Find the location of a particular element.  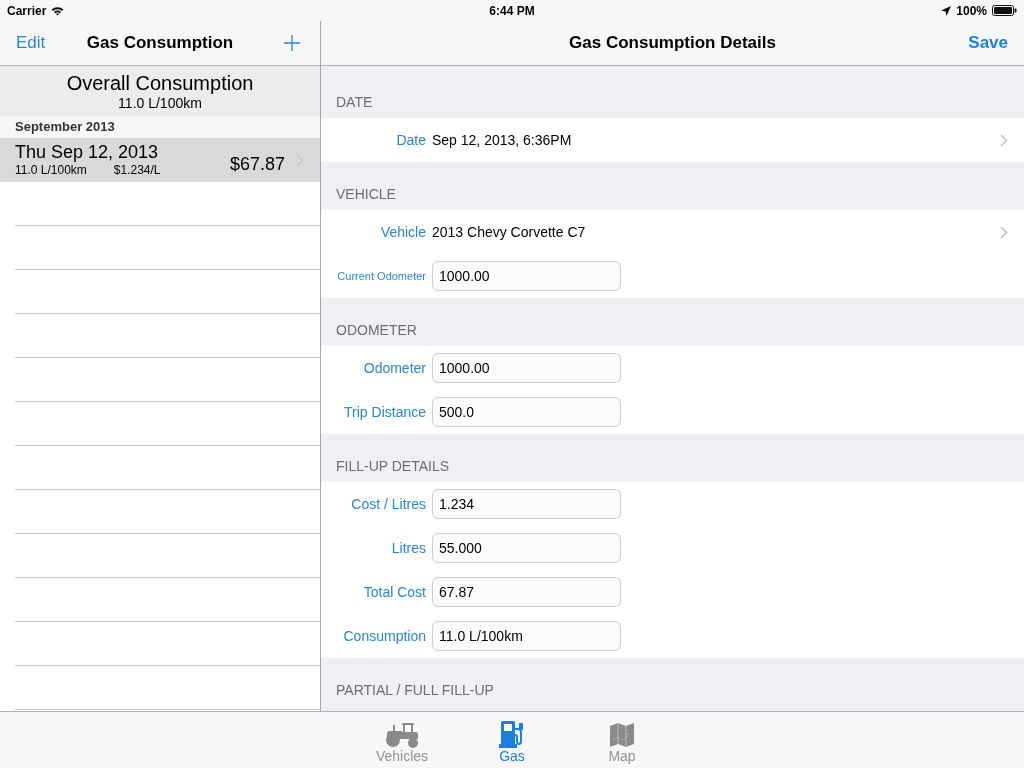

row-date: Thu Sep 12, 2013 is located at coordinates (87, 152).